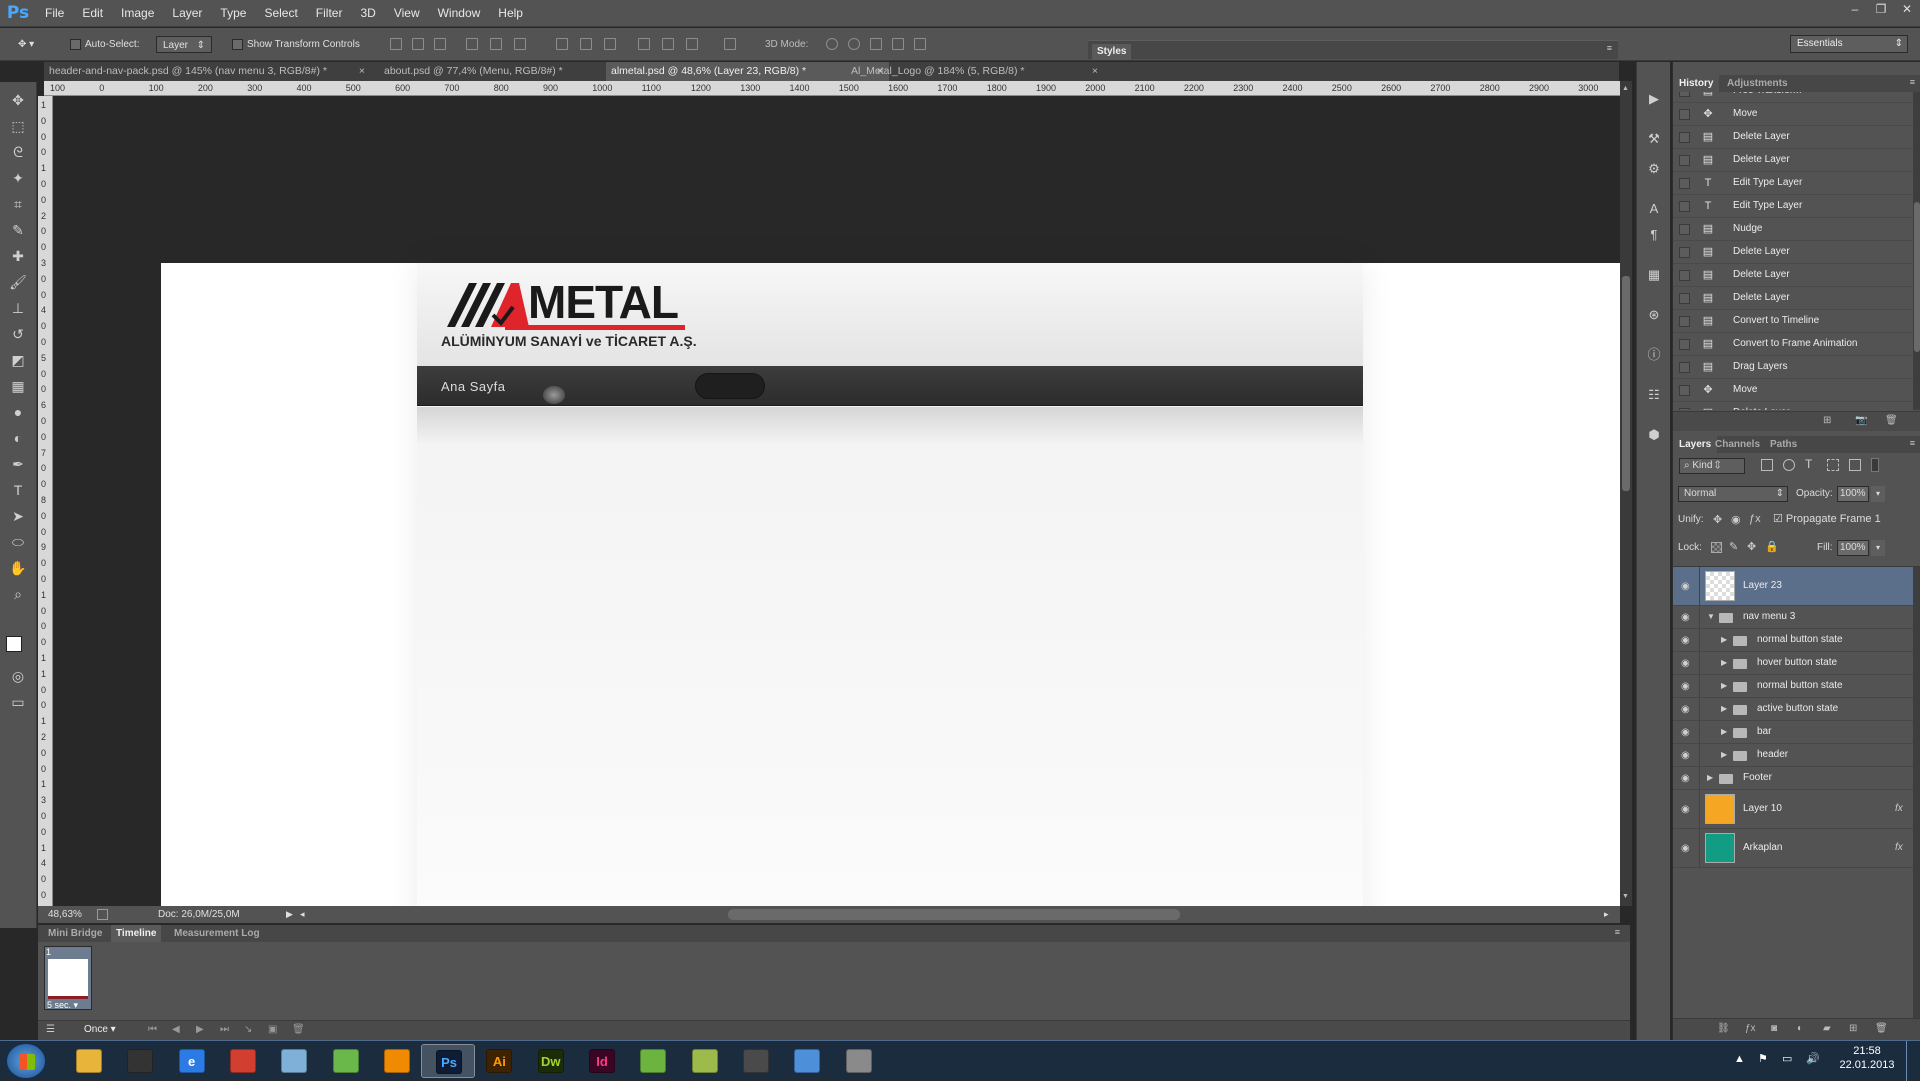 The height and width of the screenshot is (1081, 1920). What do you see at coordinates (1626, 493) in the screenshot?
I see `vertical-scrollbar: ▲ ▼` at bounding box center [1626, 493].